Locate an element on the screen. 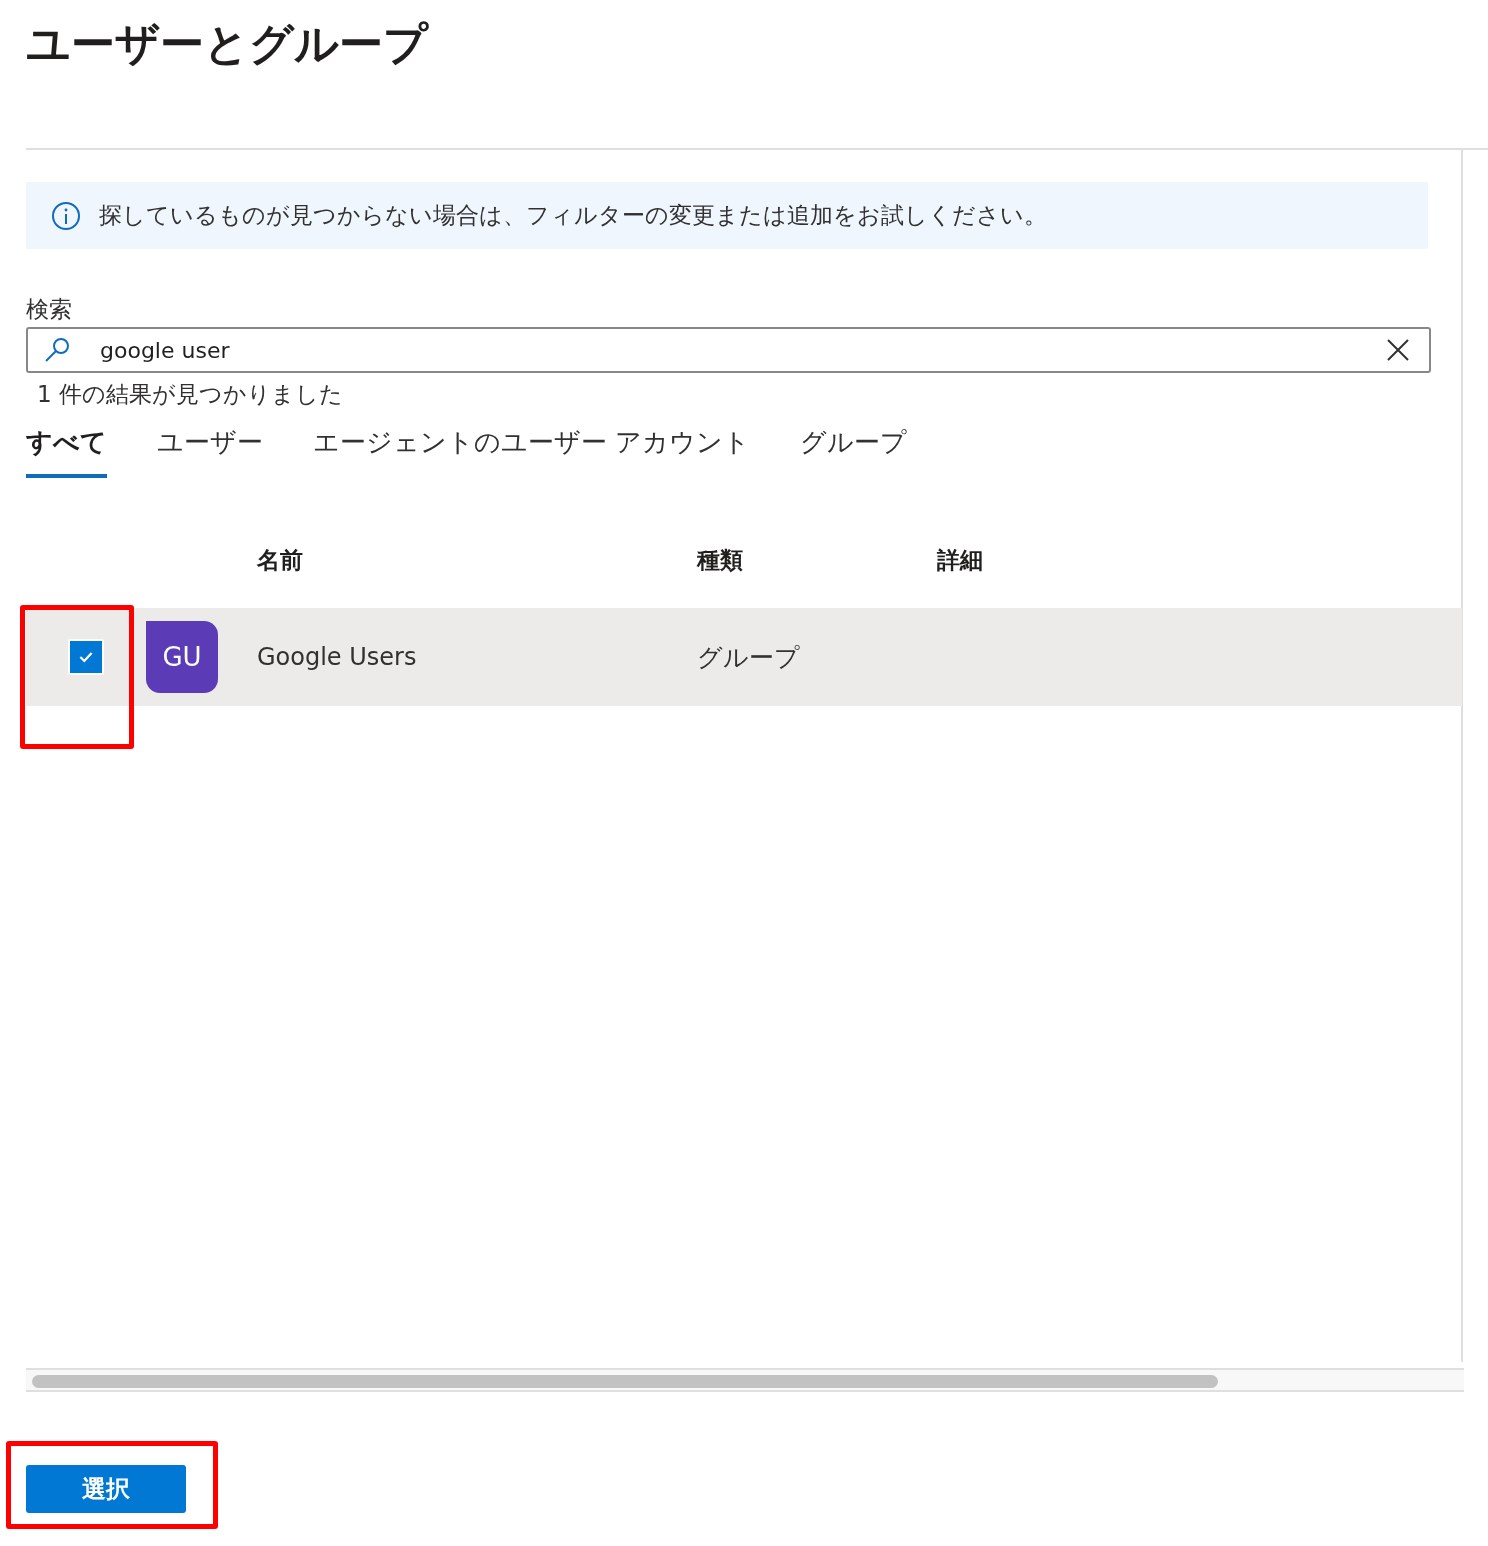 This screenshot has height=1546, width=1488. group-avatar: GU is located at coordinates (182, 657).